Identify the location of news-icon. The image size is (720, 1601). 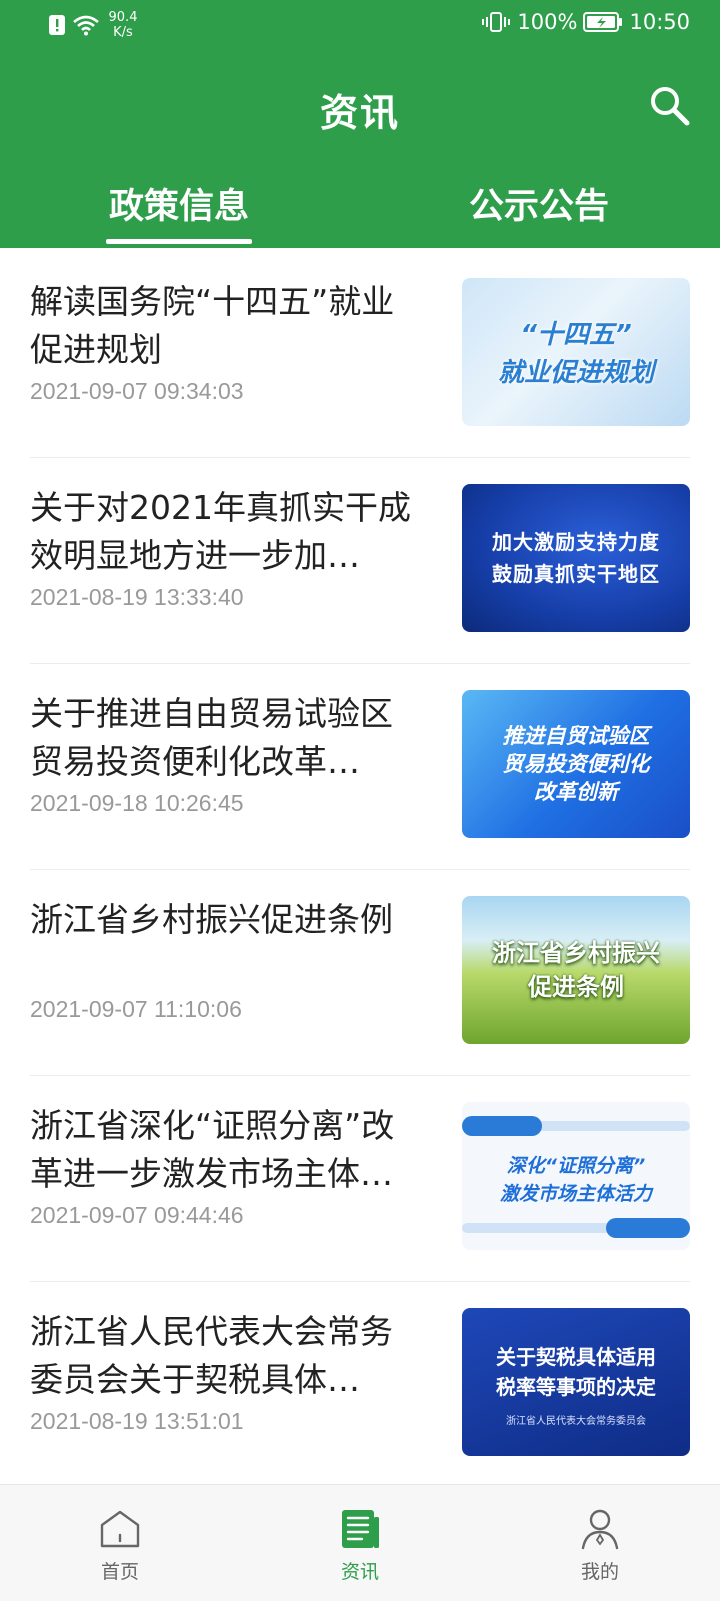
(360, 1529).